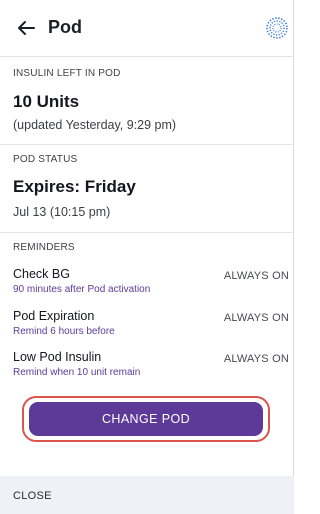 The image size is (320, 514). Describe the element at coordinates (82, 289) in the screenshot. I see `reminder-desc: 90 minutes after Pod activation` at that location.